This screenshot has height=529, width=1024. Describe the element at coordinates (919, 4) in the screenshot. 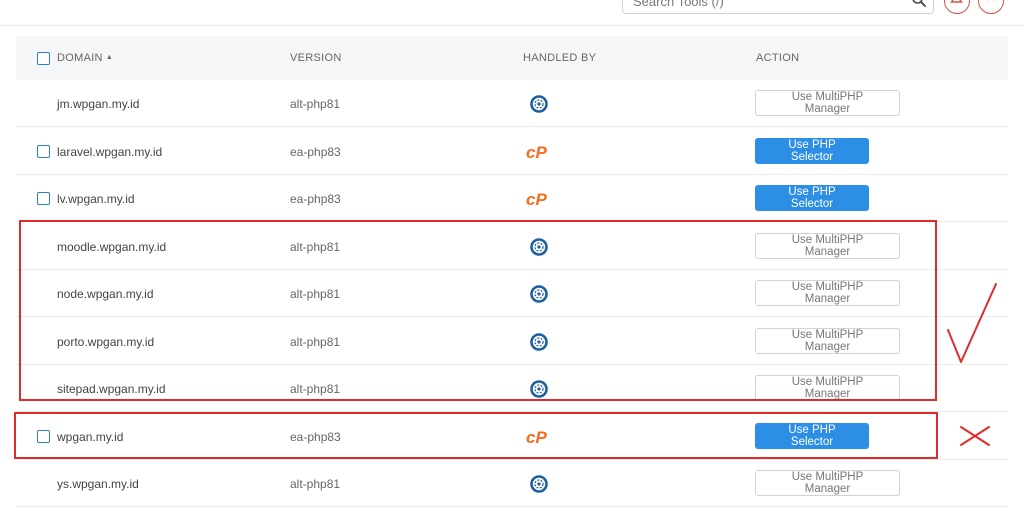

I see `search-icon` at that location.